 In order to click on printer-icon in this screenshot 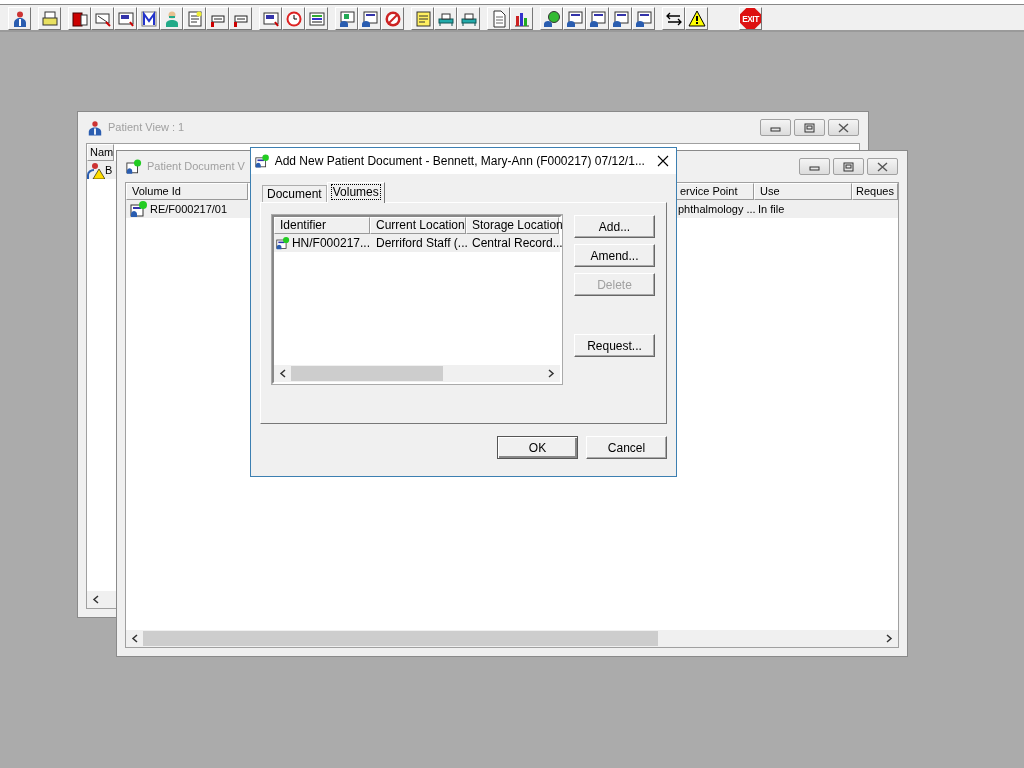, I will do `click(49, 18)`.